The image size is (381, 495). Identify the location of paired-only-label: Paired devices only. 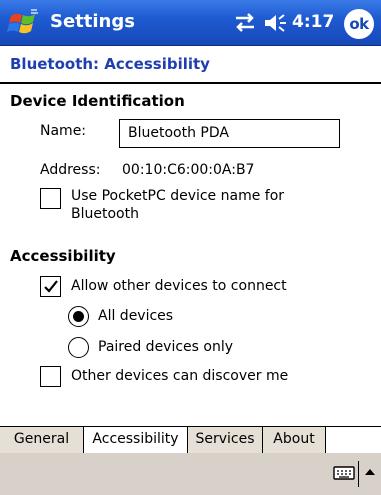
(166, 347).